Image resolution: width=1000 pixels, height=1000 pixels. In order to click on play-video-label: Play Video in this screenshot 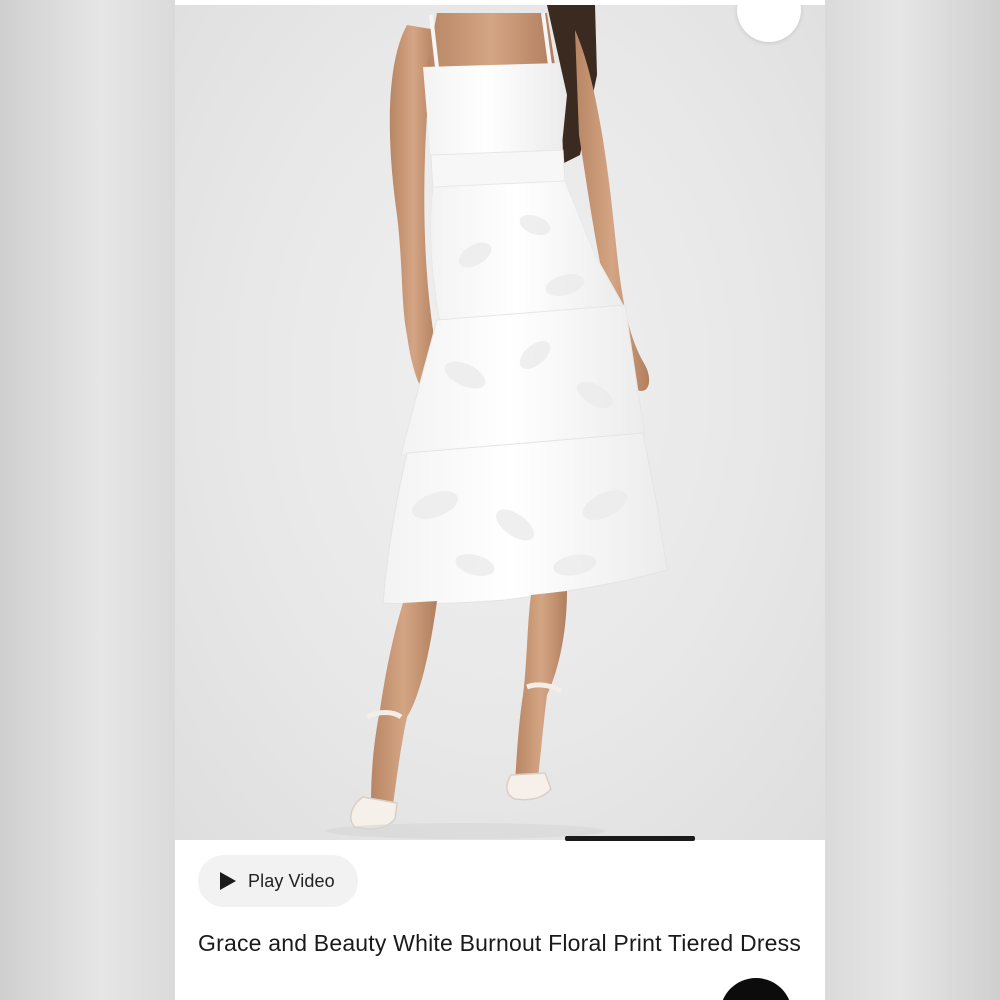, I will do `click(291, 880)`.